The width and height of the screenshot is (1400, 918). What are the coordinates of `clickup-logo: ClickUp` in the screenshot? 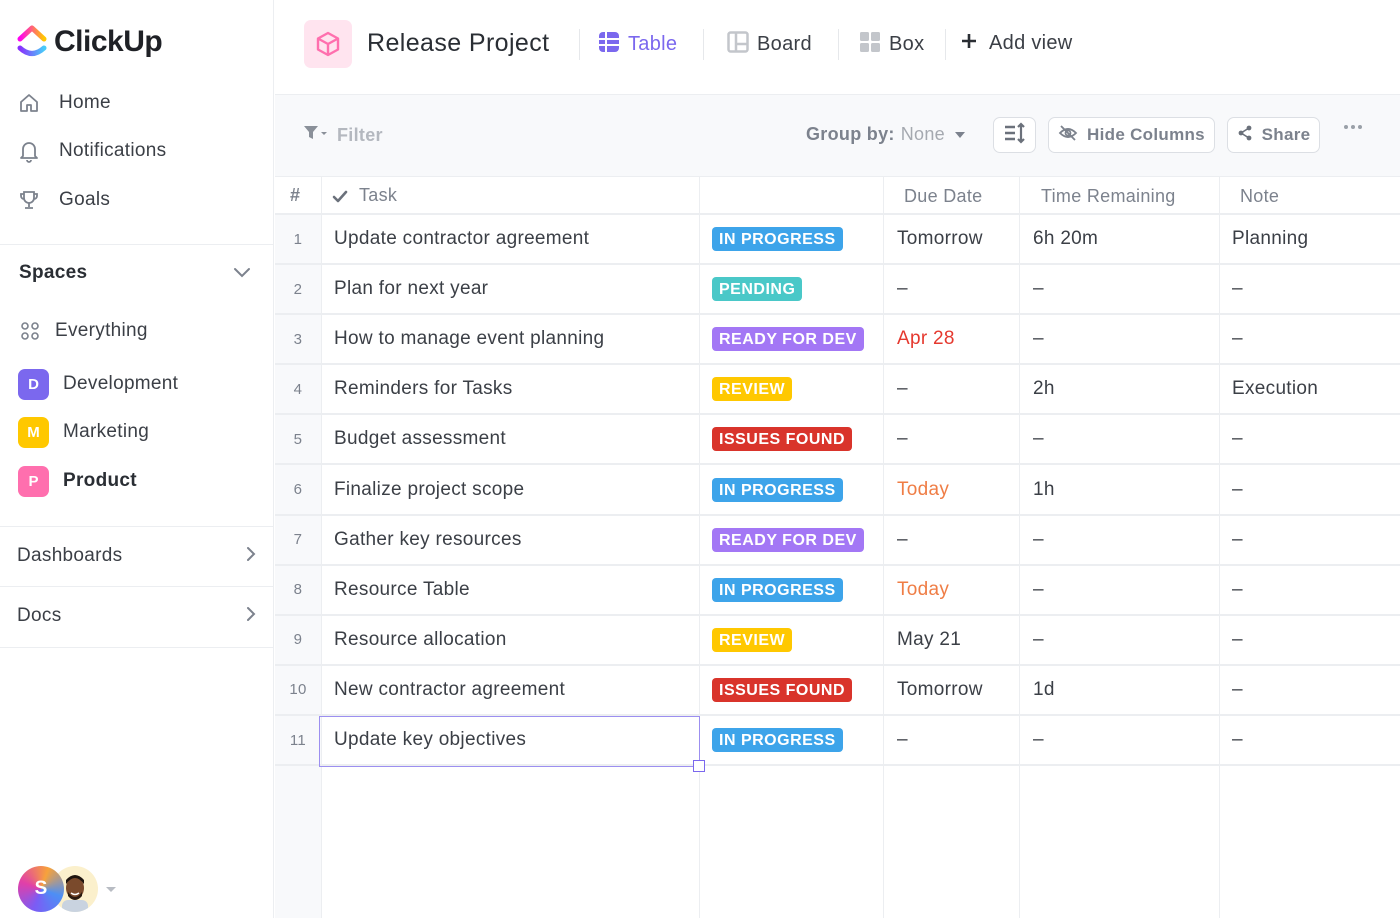 It's located at (90, 42).